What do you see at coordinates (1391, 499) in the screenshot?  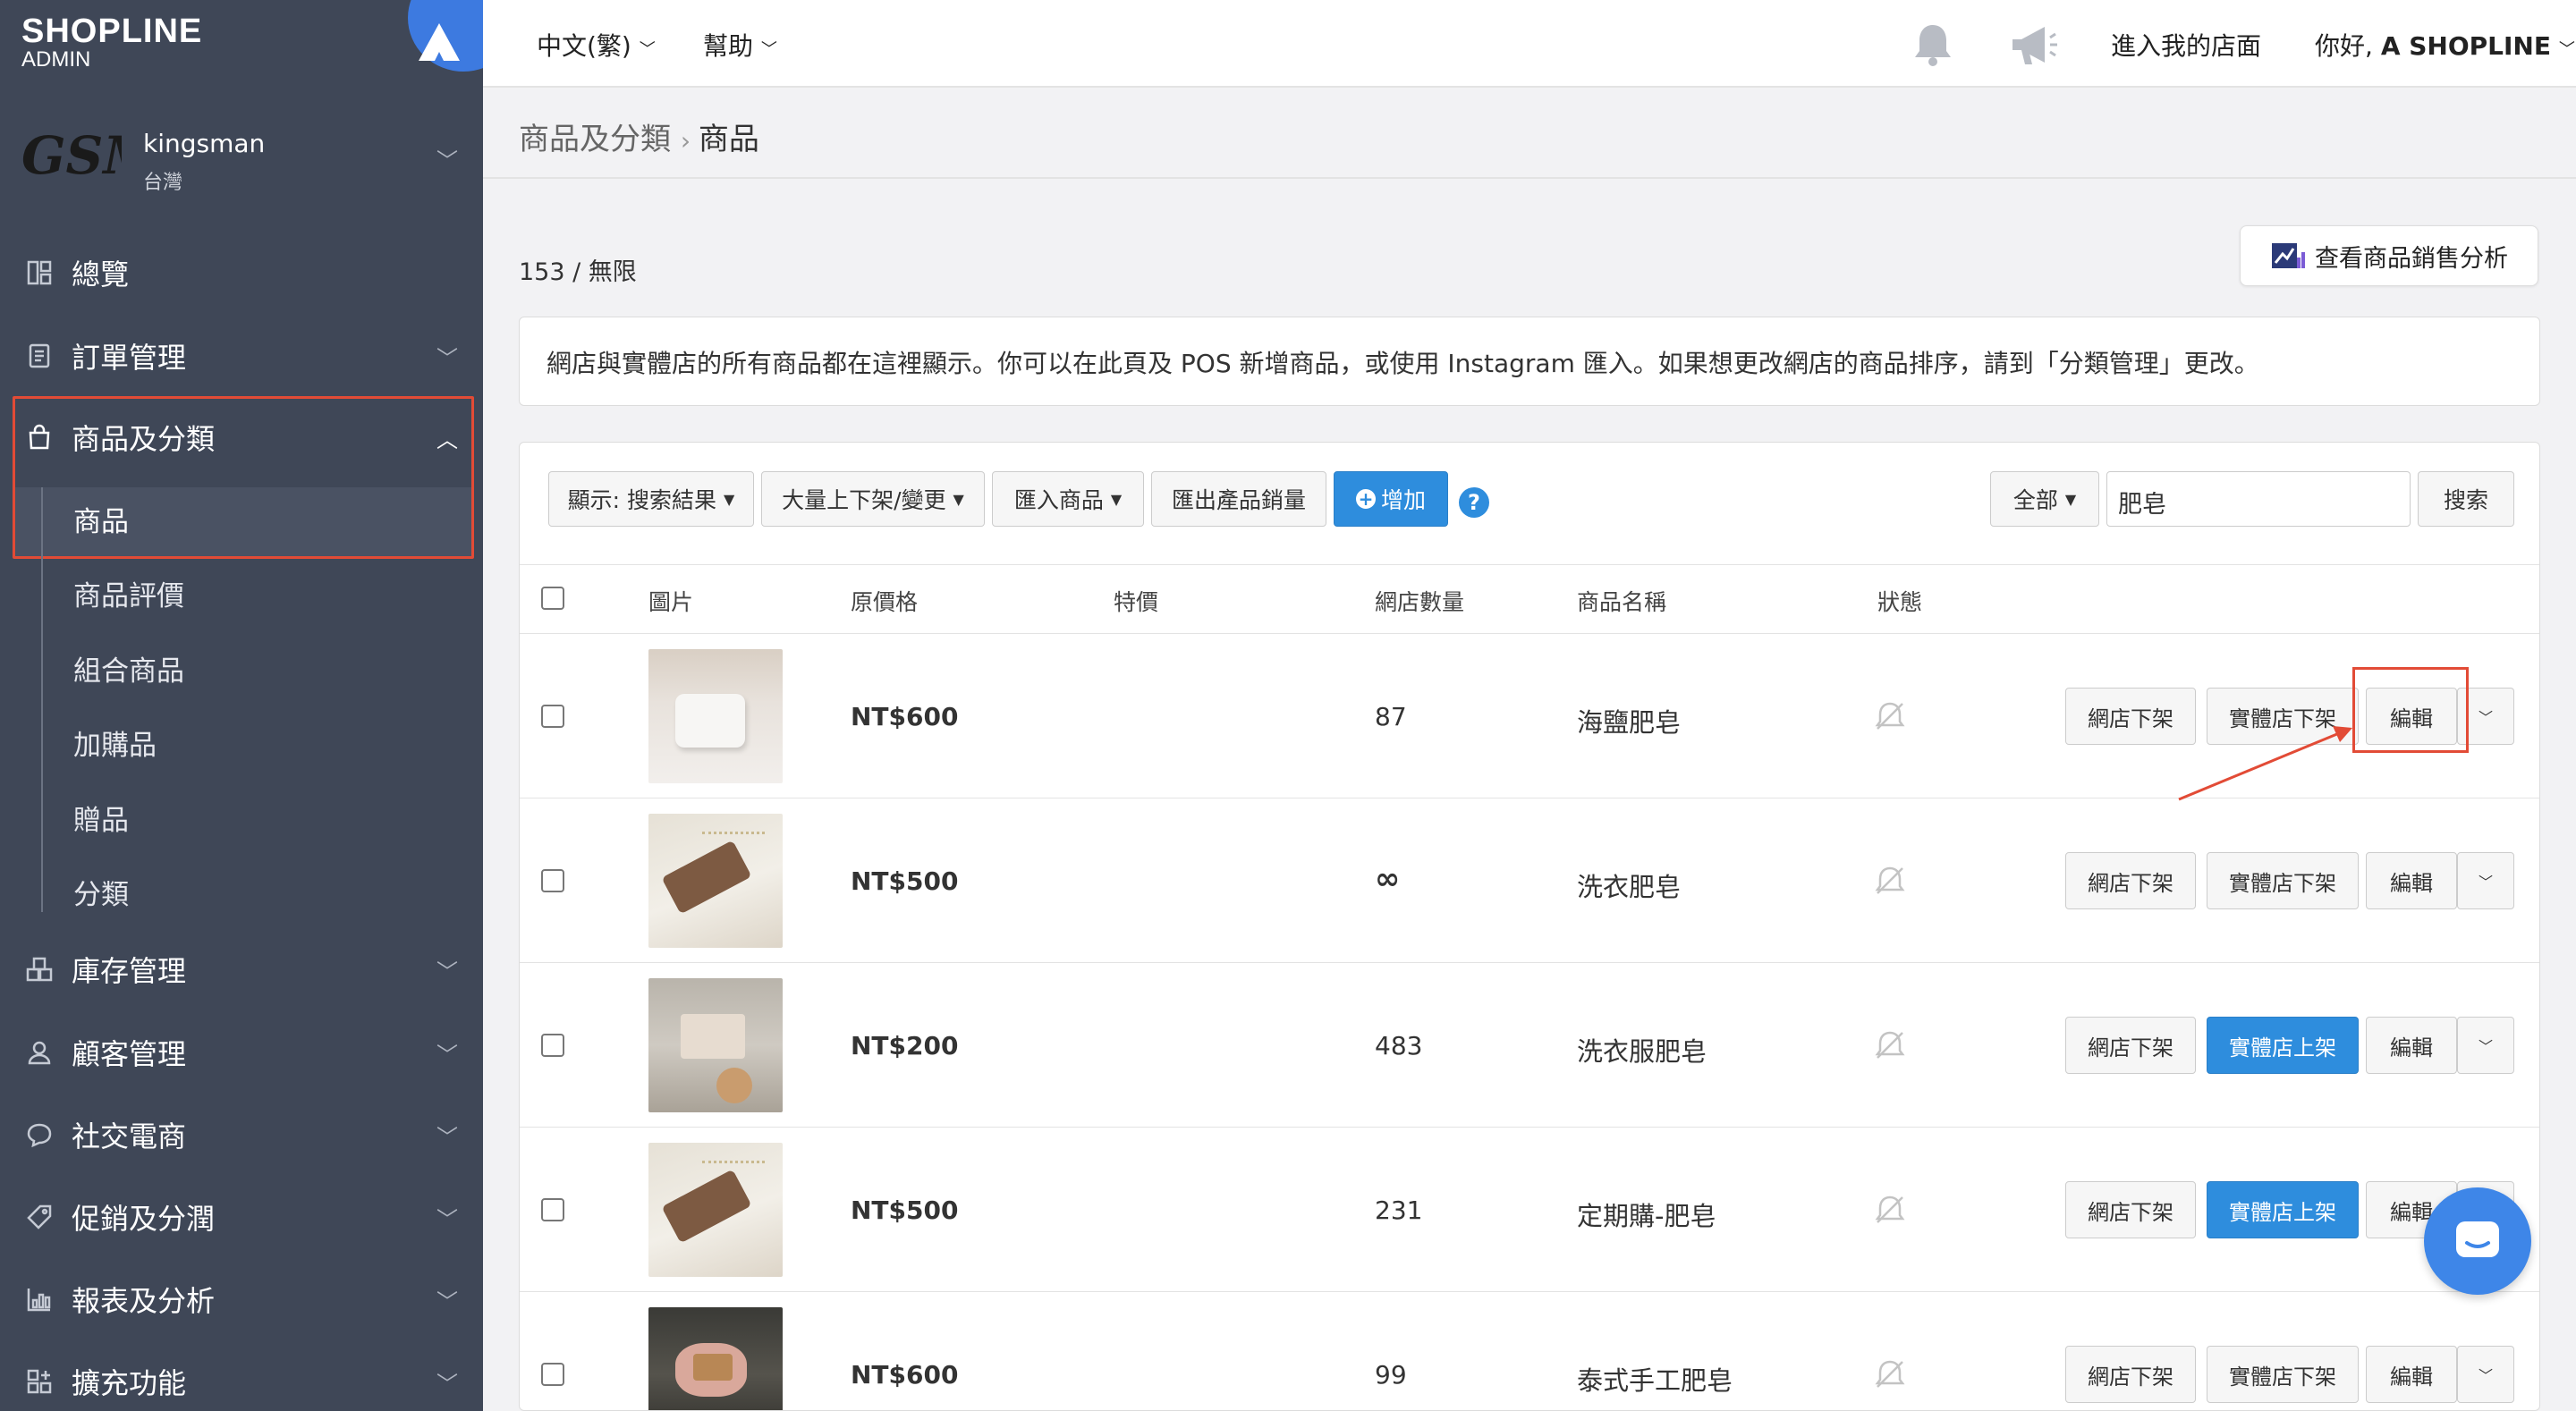 I see `add-product-button: + 增加` at bounding box center [1391, 499].